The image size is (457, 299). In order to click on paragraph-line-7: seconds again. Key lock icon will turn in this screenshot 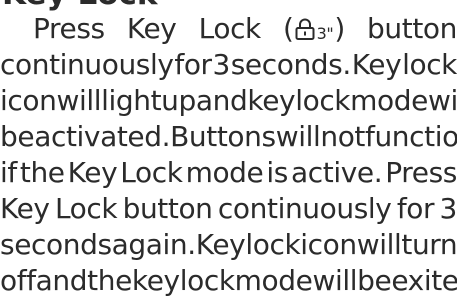, I will do `click(228, 244)`.